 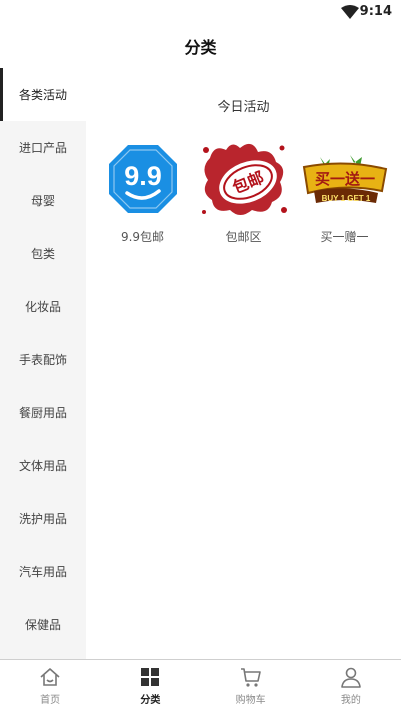 I want to click on status-bar: 9:14, so click(x=200, y=12).